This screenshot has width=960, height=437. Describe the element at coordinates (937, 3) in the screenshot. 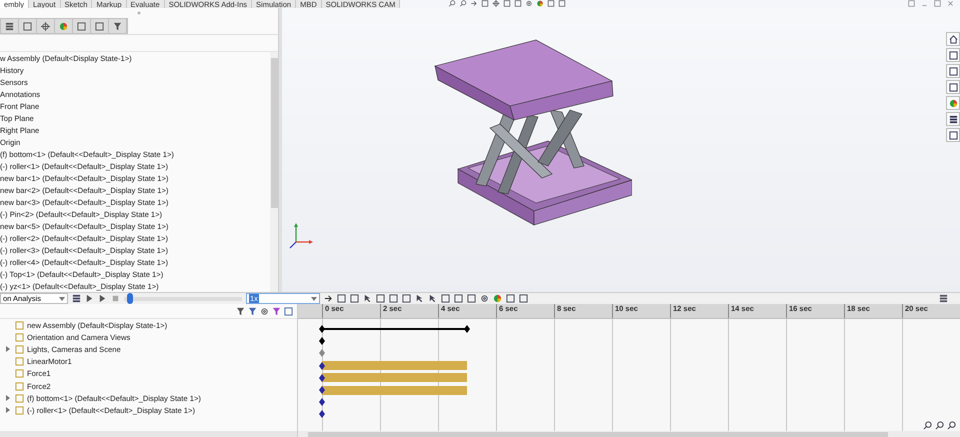

I see `maximize-icon` at that location.